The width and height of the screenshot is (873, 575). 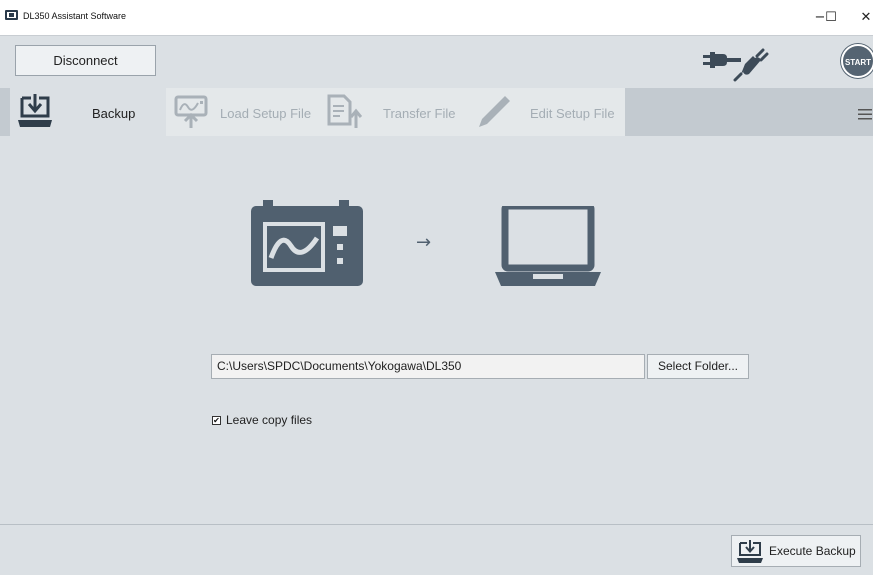 What do you see at coordinates (548, 246) in the screenshot?
I see `laptop-icon` at bounding box center [548, 246].